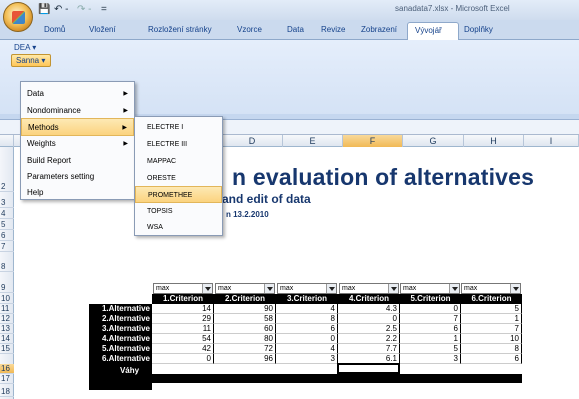 The image size is (579, 399). Describe the element at coordinates (44, 9) in the screenshot. I see `save-icon: 💾` at that location.